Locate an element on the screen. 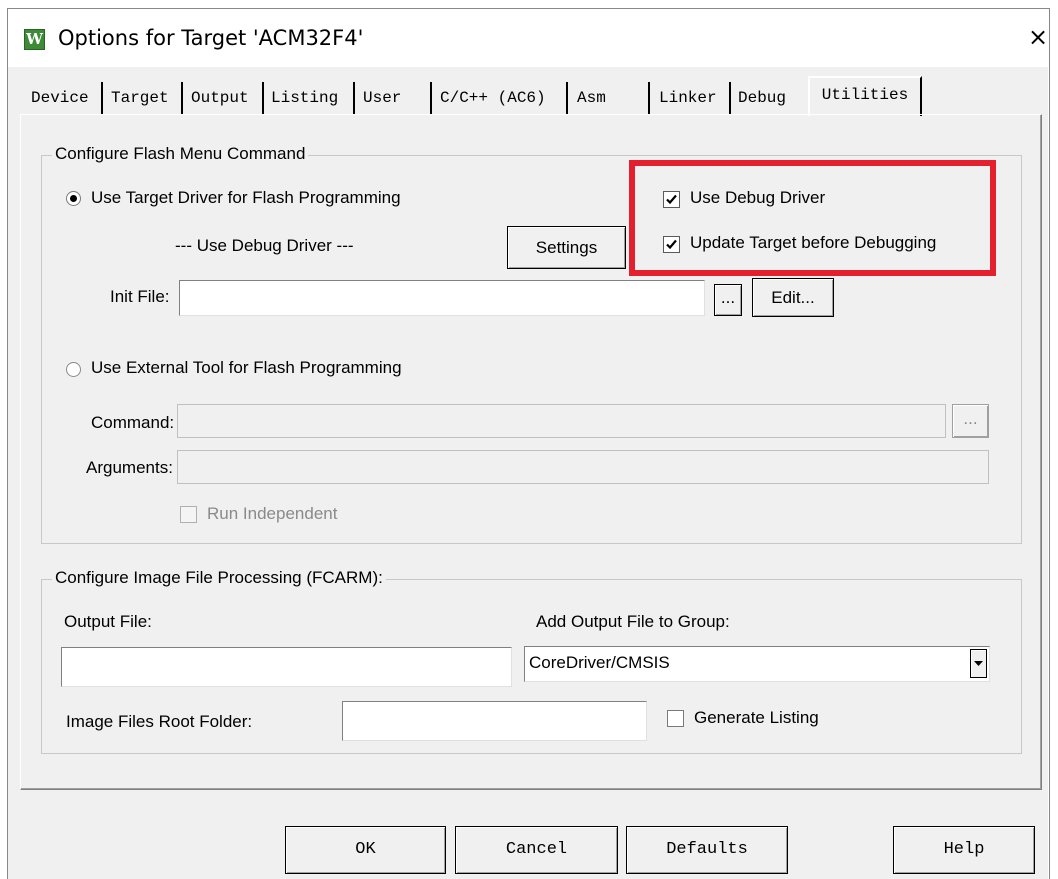 Image resolution: width=1058 pixels, height=879 pixels. add-output-group-label: Add Output File to Group: is located at coordinates (633, 621).